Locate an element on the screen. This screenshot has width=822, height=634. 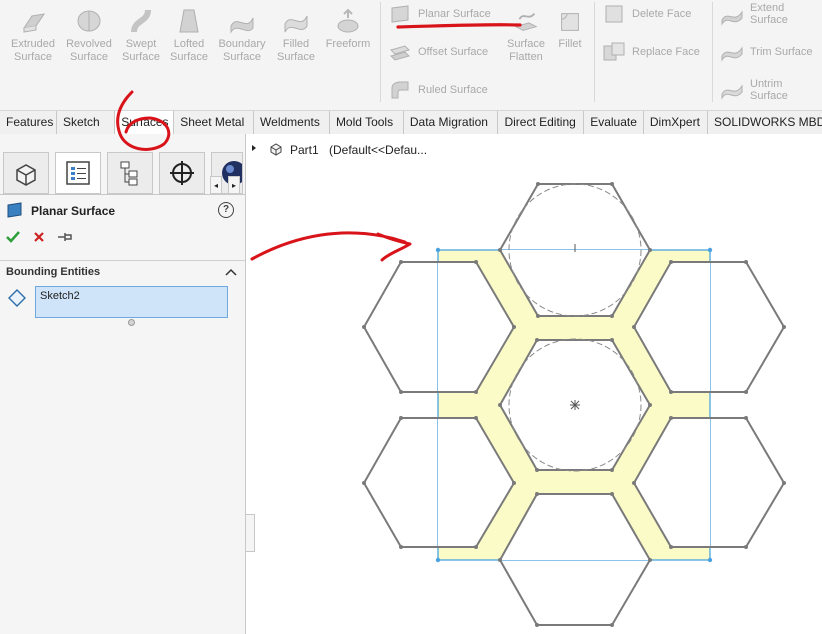
filled-surface-icon is located at coordinates (296, 24).